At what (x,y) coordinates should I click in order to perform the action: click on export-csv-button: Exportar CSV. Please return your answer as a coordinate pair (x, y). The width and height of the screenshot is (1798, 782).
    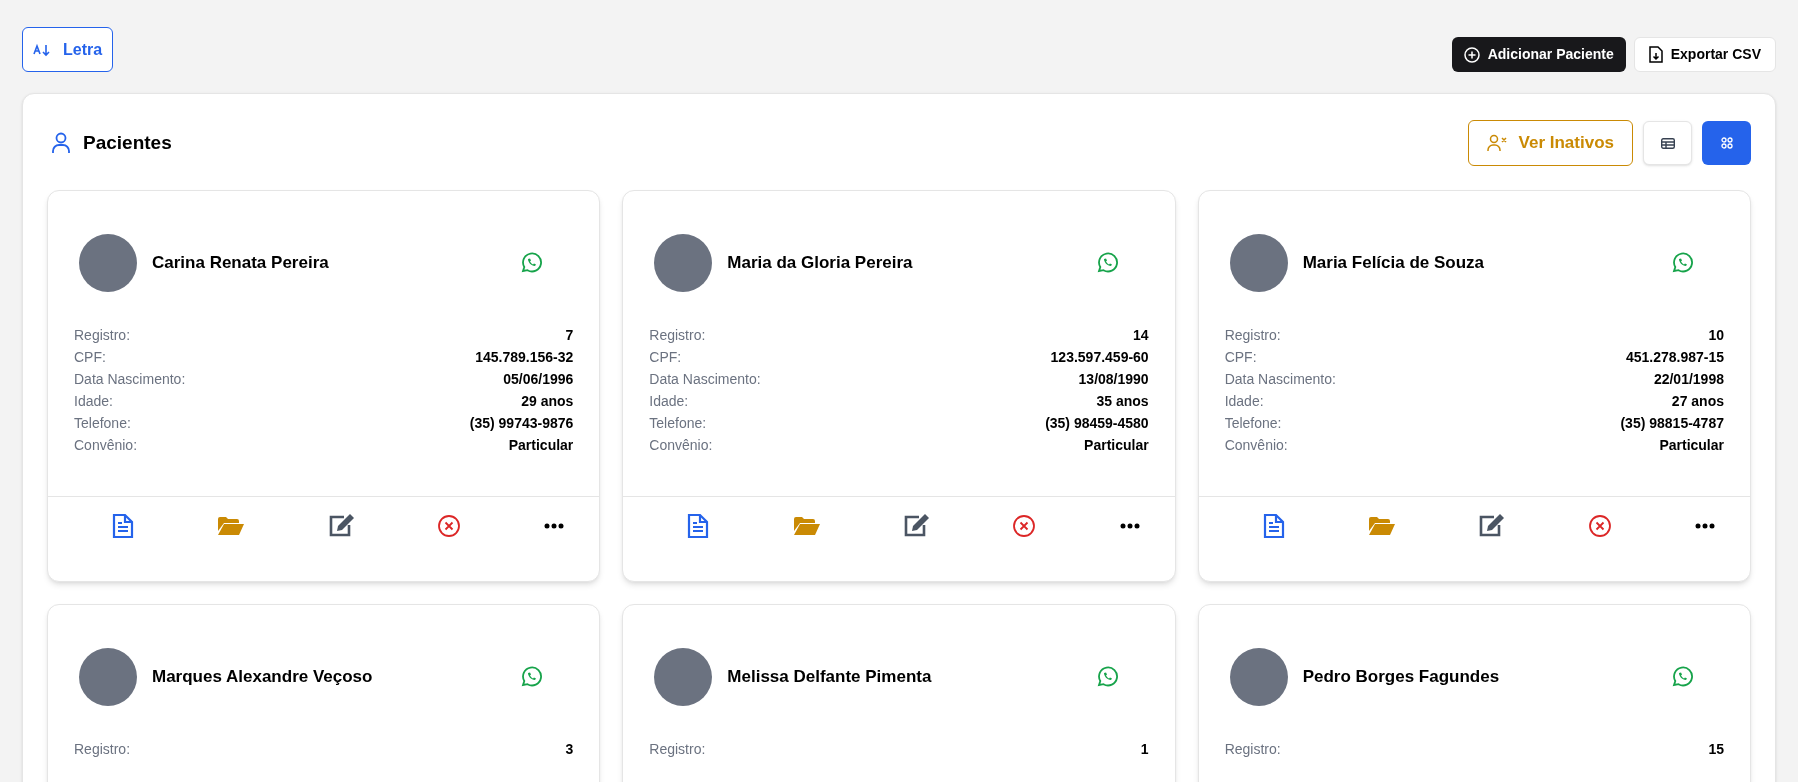
    Looking at the image, I should click on (1704, 54).